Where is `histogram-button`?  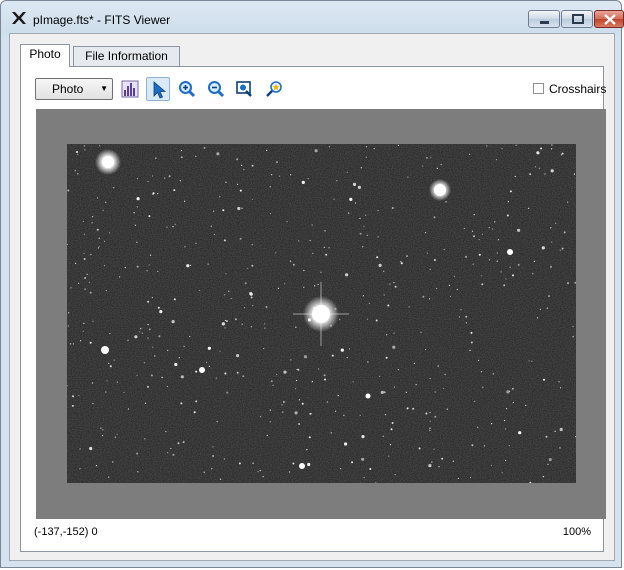
histogram-button is located at coordinates (130, 89).